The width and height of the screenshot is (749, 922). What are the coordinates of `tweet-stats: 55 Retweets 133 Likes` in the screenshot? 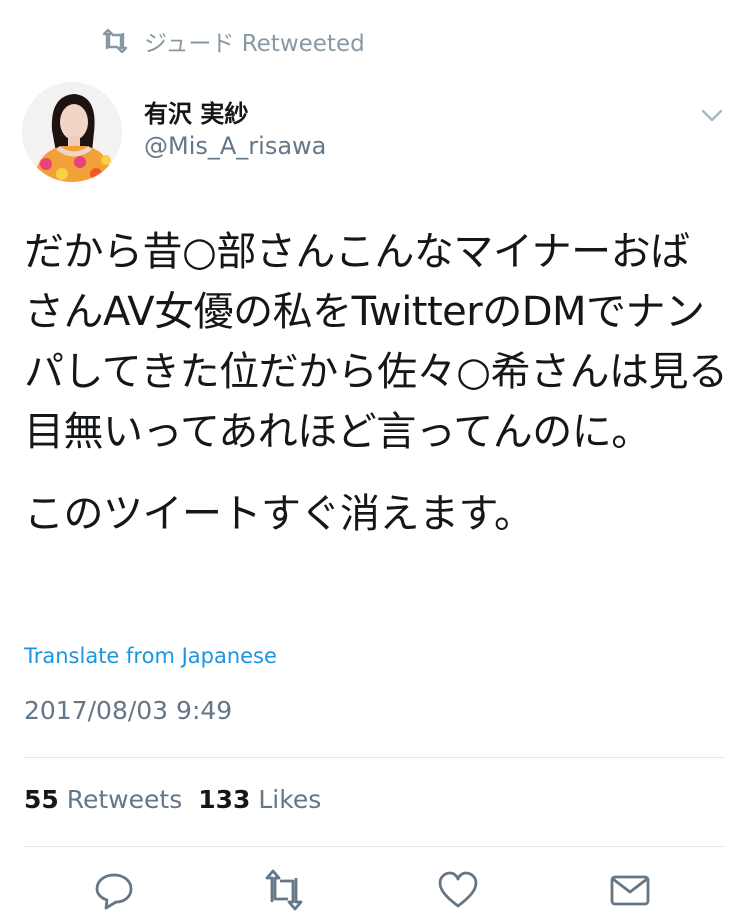 It's located at (172, 799).